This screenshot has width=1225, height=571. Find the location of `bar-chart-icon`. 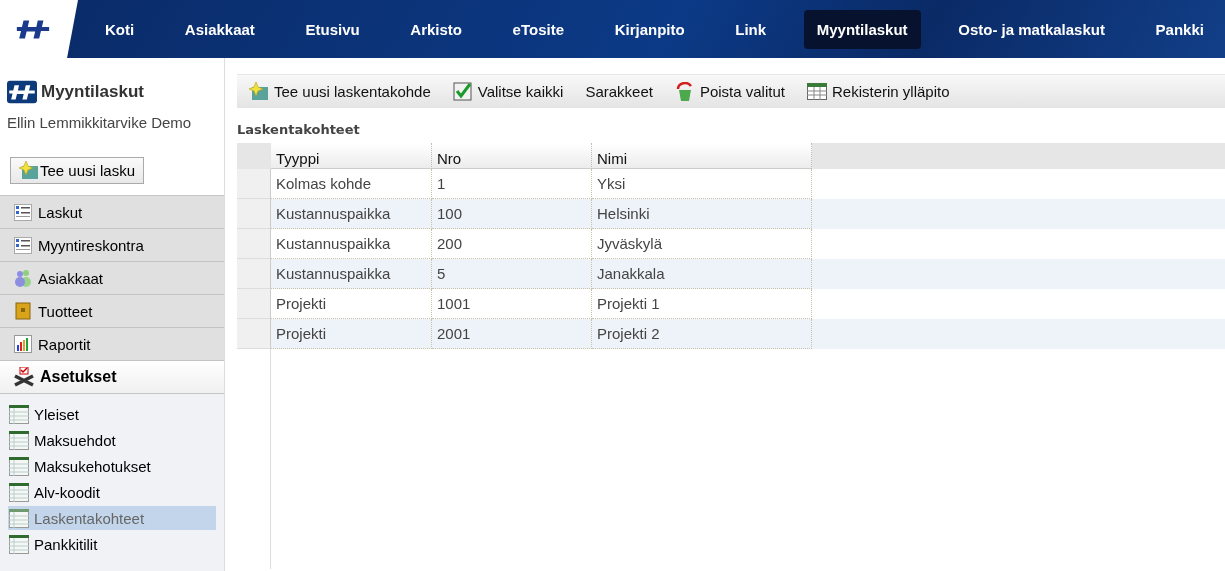

bar-chart-icon is located at coordinates (23, 344).